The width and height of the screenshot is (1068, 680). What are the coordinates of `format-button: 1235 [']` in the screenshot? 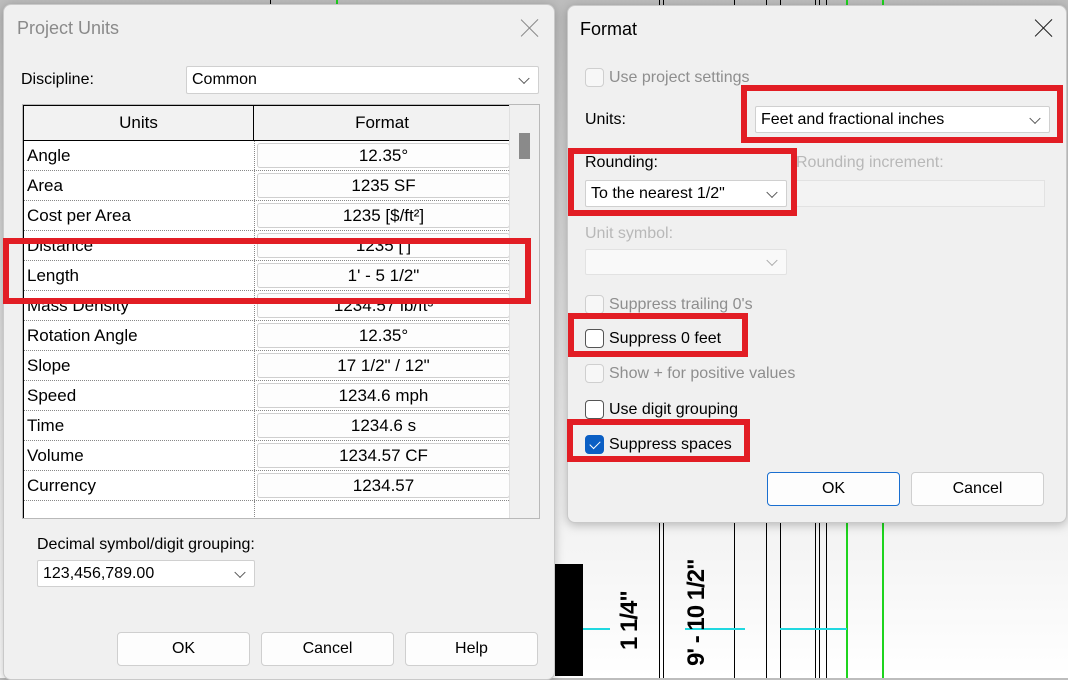 It's located at (383, 245).